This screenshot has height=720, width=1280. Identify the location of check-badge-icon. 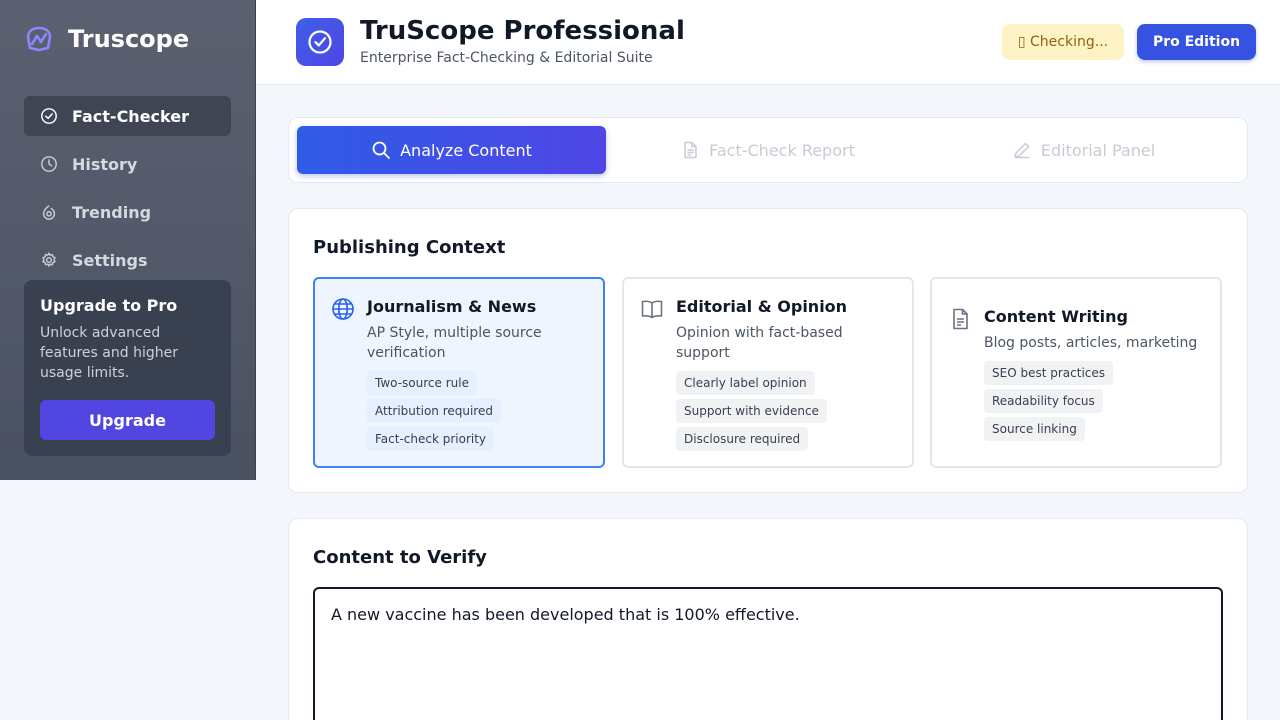
(320, 42).